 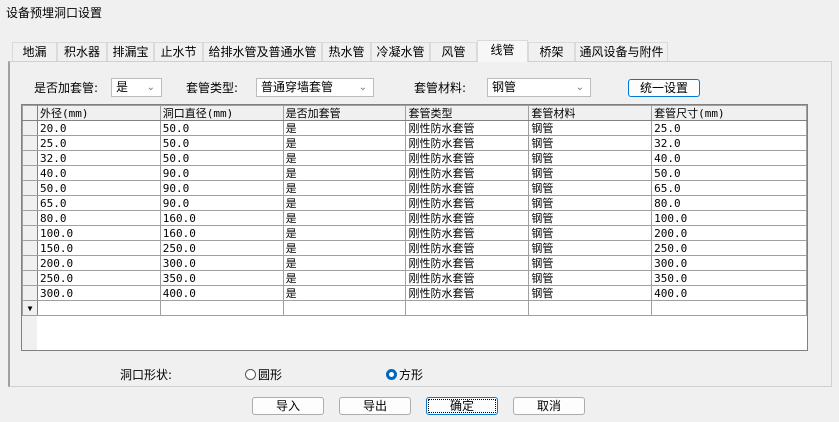 I want to click on table-cell: 150.0, so click(x=98, y=248).